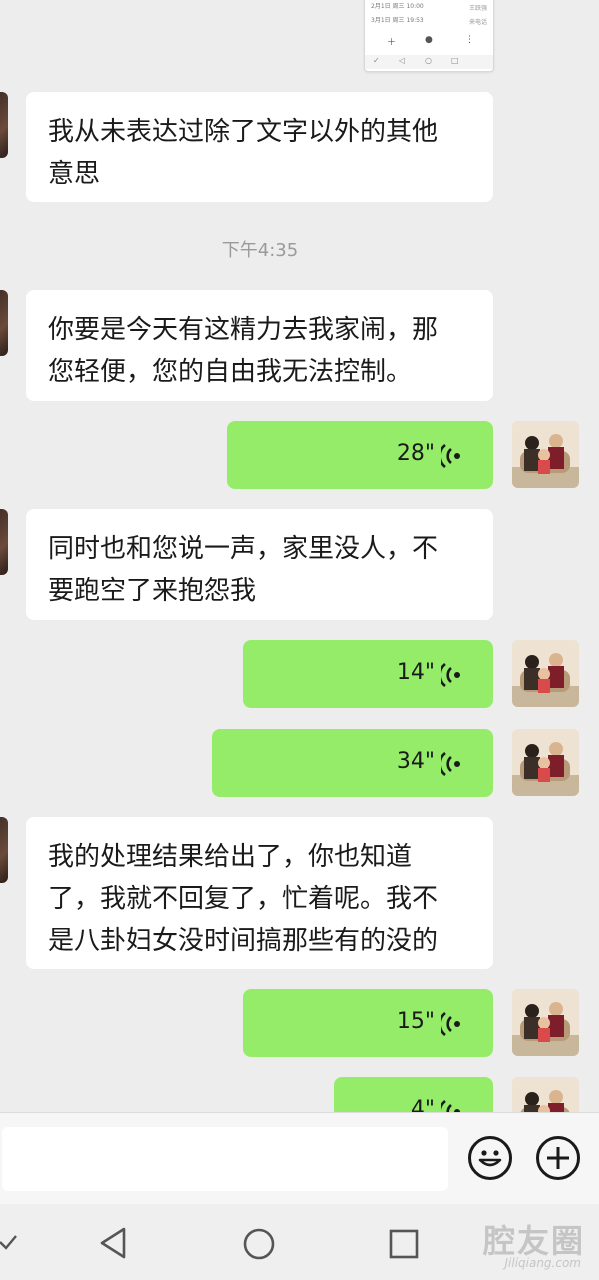  Describe the element at coordinates (397, 6) in the screenshot. I see `thumbnail-row-date: 2月1日 周三 10:00` at that location.